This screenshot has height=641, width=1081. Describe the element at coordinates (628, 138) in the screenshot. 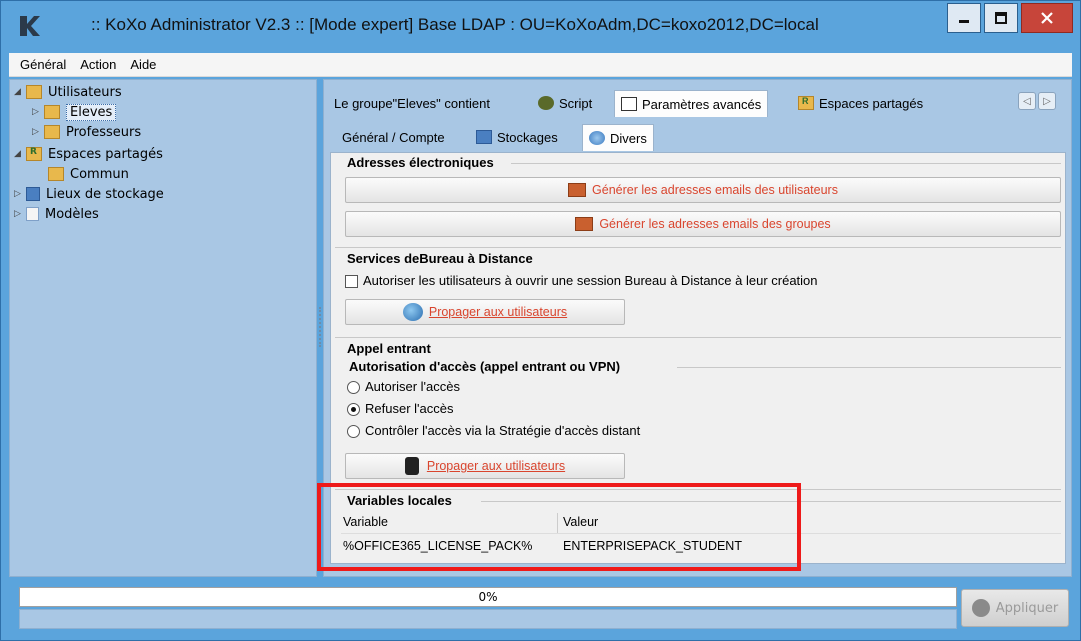

I see `tab-label: Divers` at that location.